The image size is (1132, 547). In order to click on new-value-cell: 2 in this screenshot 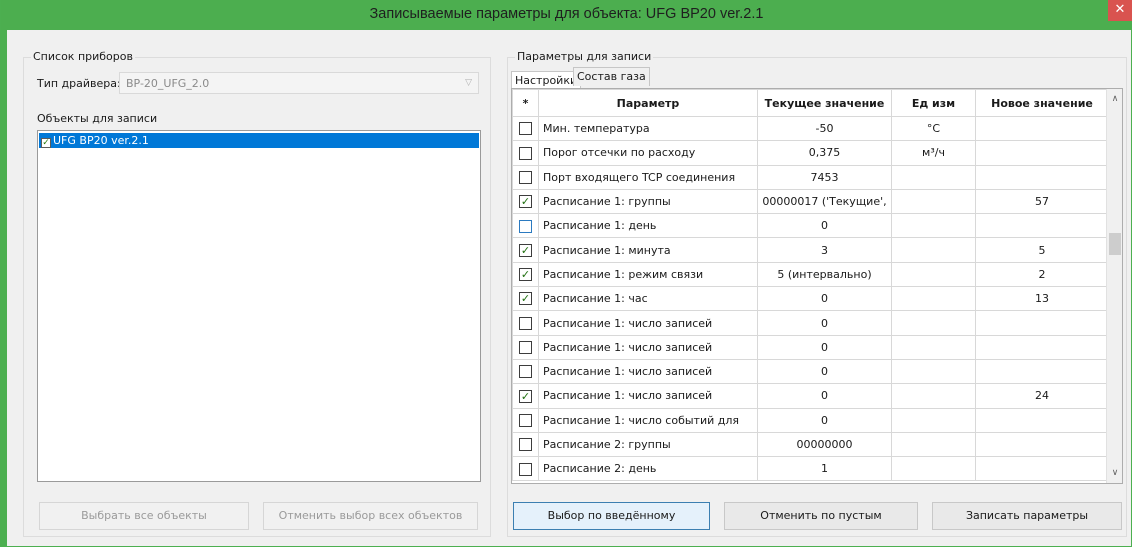, I will do `click(1042, 274)`.